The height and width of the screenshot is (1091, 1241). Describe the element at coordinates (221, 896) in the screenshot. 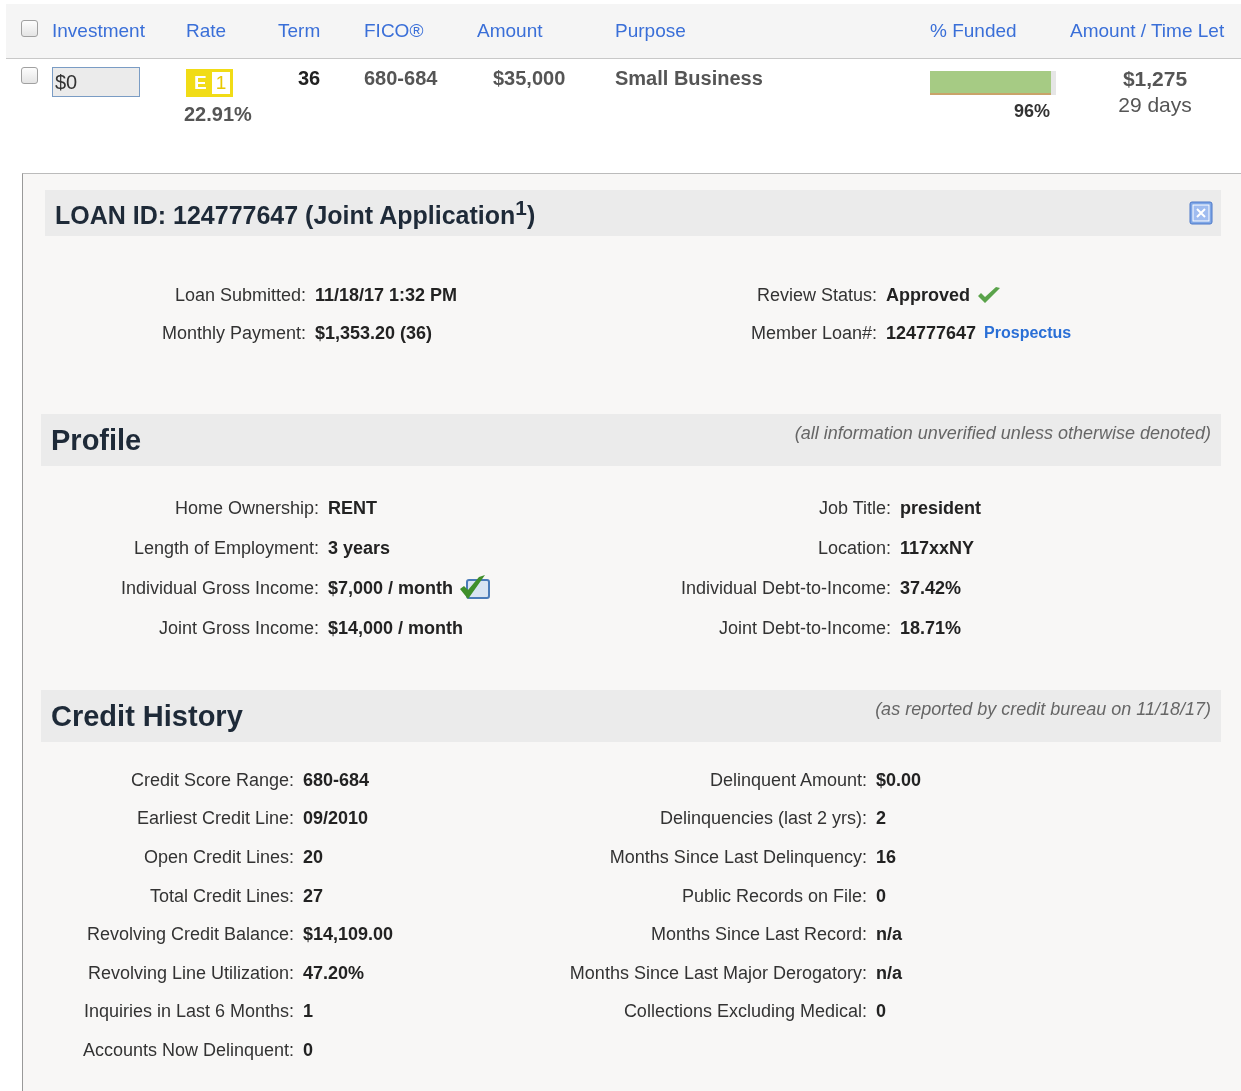

I see `field-label: Total Credit Lines:` at that location.